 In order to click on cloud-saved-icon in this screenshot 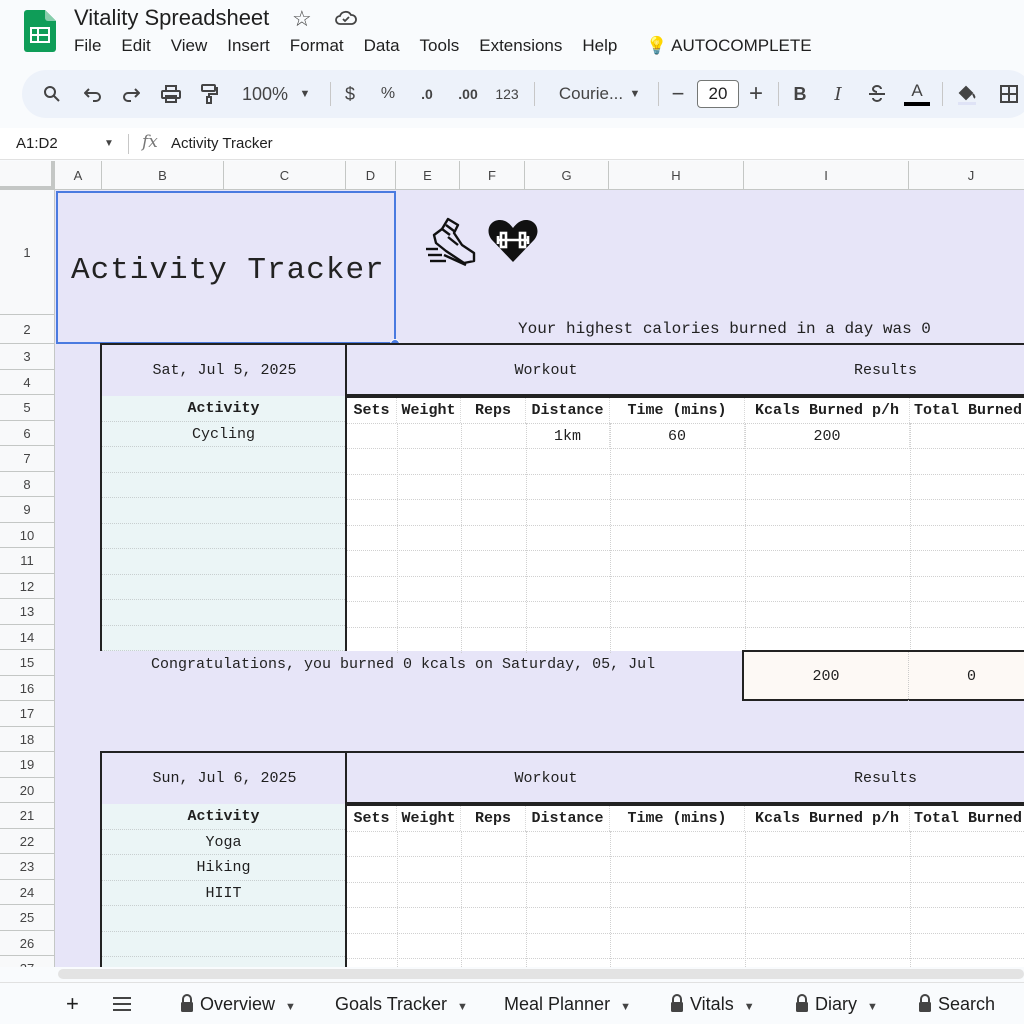, I will do `click(346, 18)`.